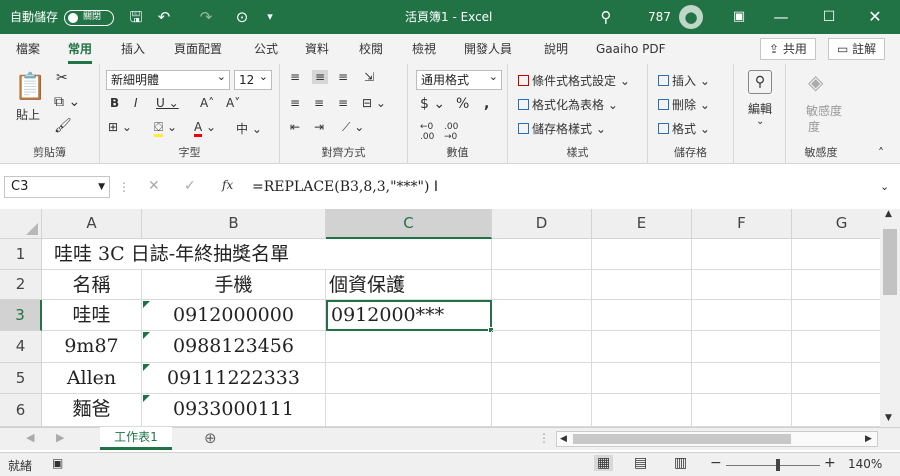 The width and height of the screenshot is (900, 476). I want to click on cell-f4, so click(742, 347).